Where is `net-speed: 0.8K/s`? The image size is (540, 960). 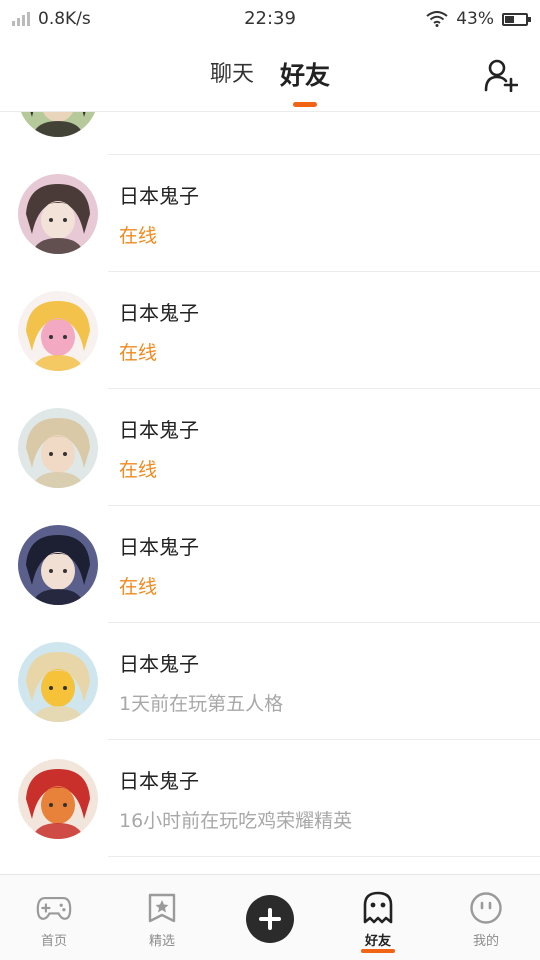 net-speed: 0.8K/s is located at coordinates (64, 19).